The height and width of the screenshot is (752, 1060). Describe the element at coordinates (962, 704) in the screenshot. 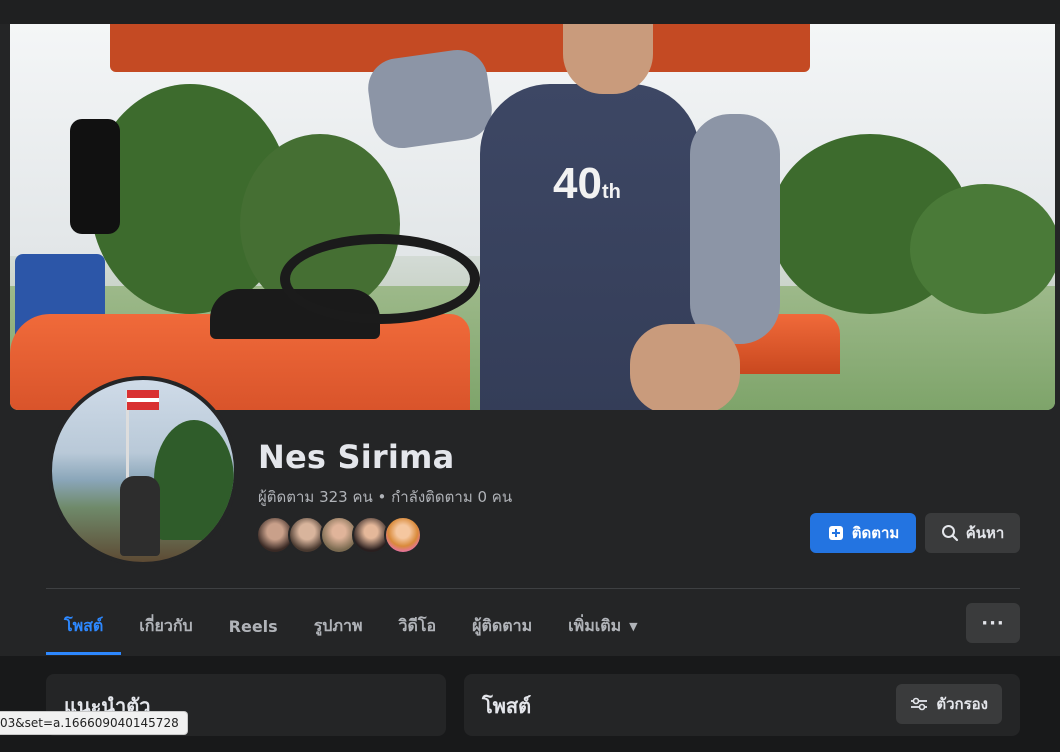

I see `filter-button-label: ตัวกรอง` at that location.